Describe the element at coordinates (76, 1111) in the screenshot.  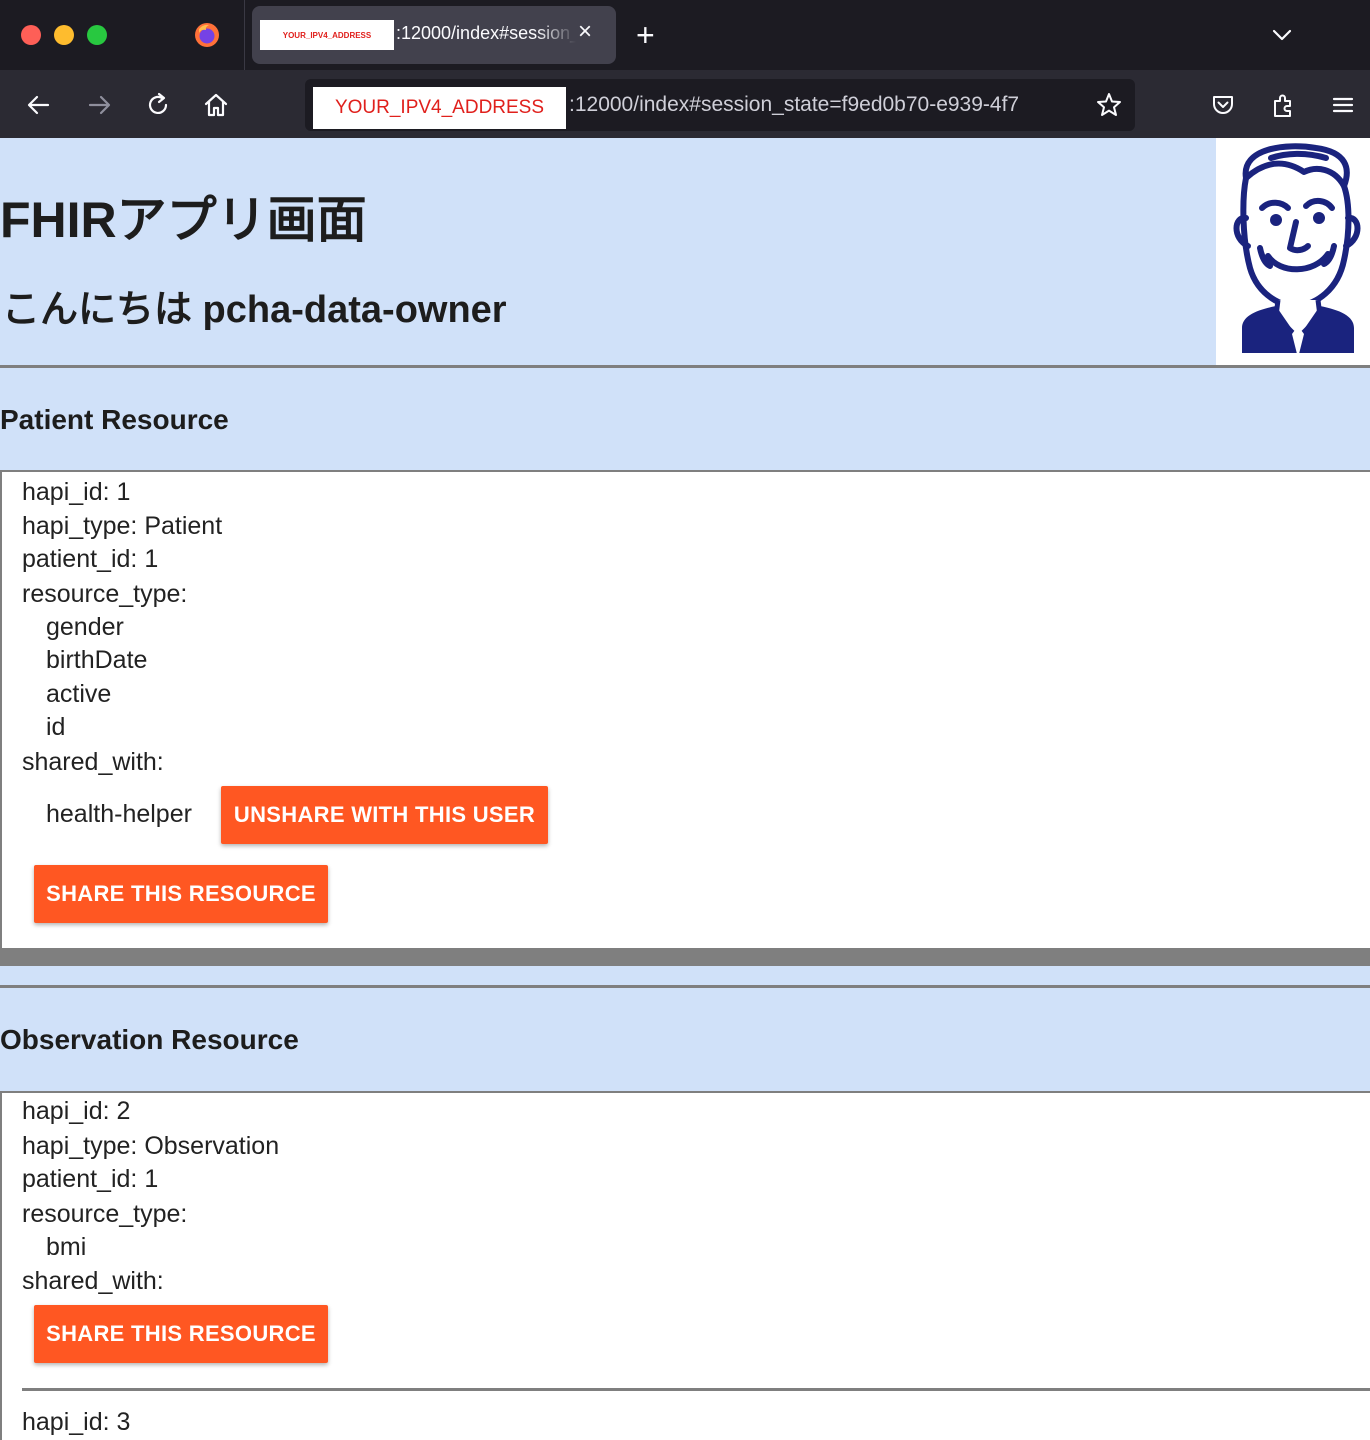
I see `observation-hapi-id: hapi_id: 2` at that location.